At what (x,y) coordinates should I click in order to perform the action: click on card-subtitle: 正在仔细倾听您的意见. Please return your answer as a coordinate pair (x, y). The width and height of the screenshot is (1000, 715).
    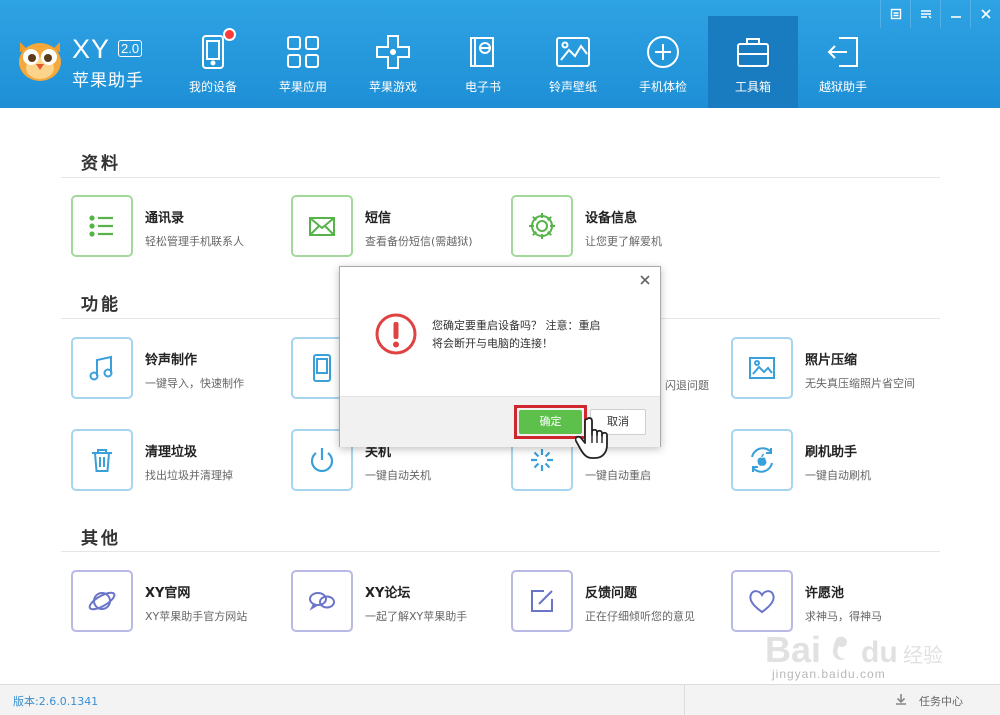
    Looking at the image, I should click on (640, 616).